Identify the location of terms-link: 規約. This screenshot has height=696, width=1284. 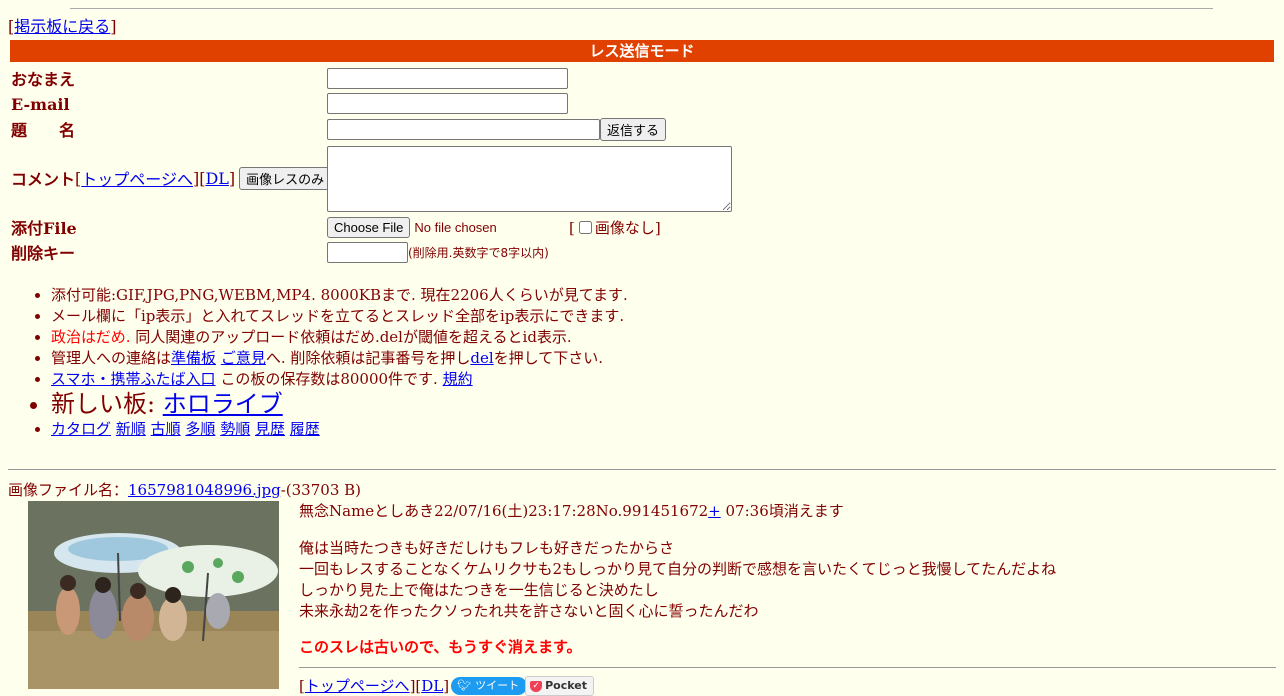
(458, 379).